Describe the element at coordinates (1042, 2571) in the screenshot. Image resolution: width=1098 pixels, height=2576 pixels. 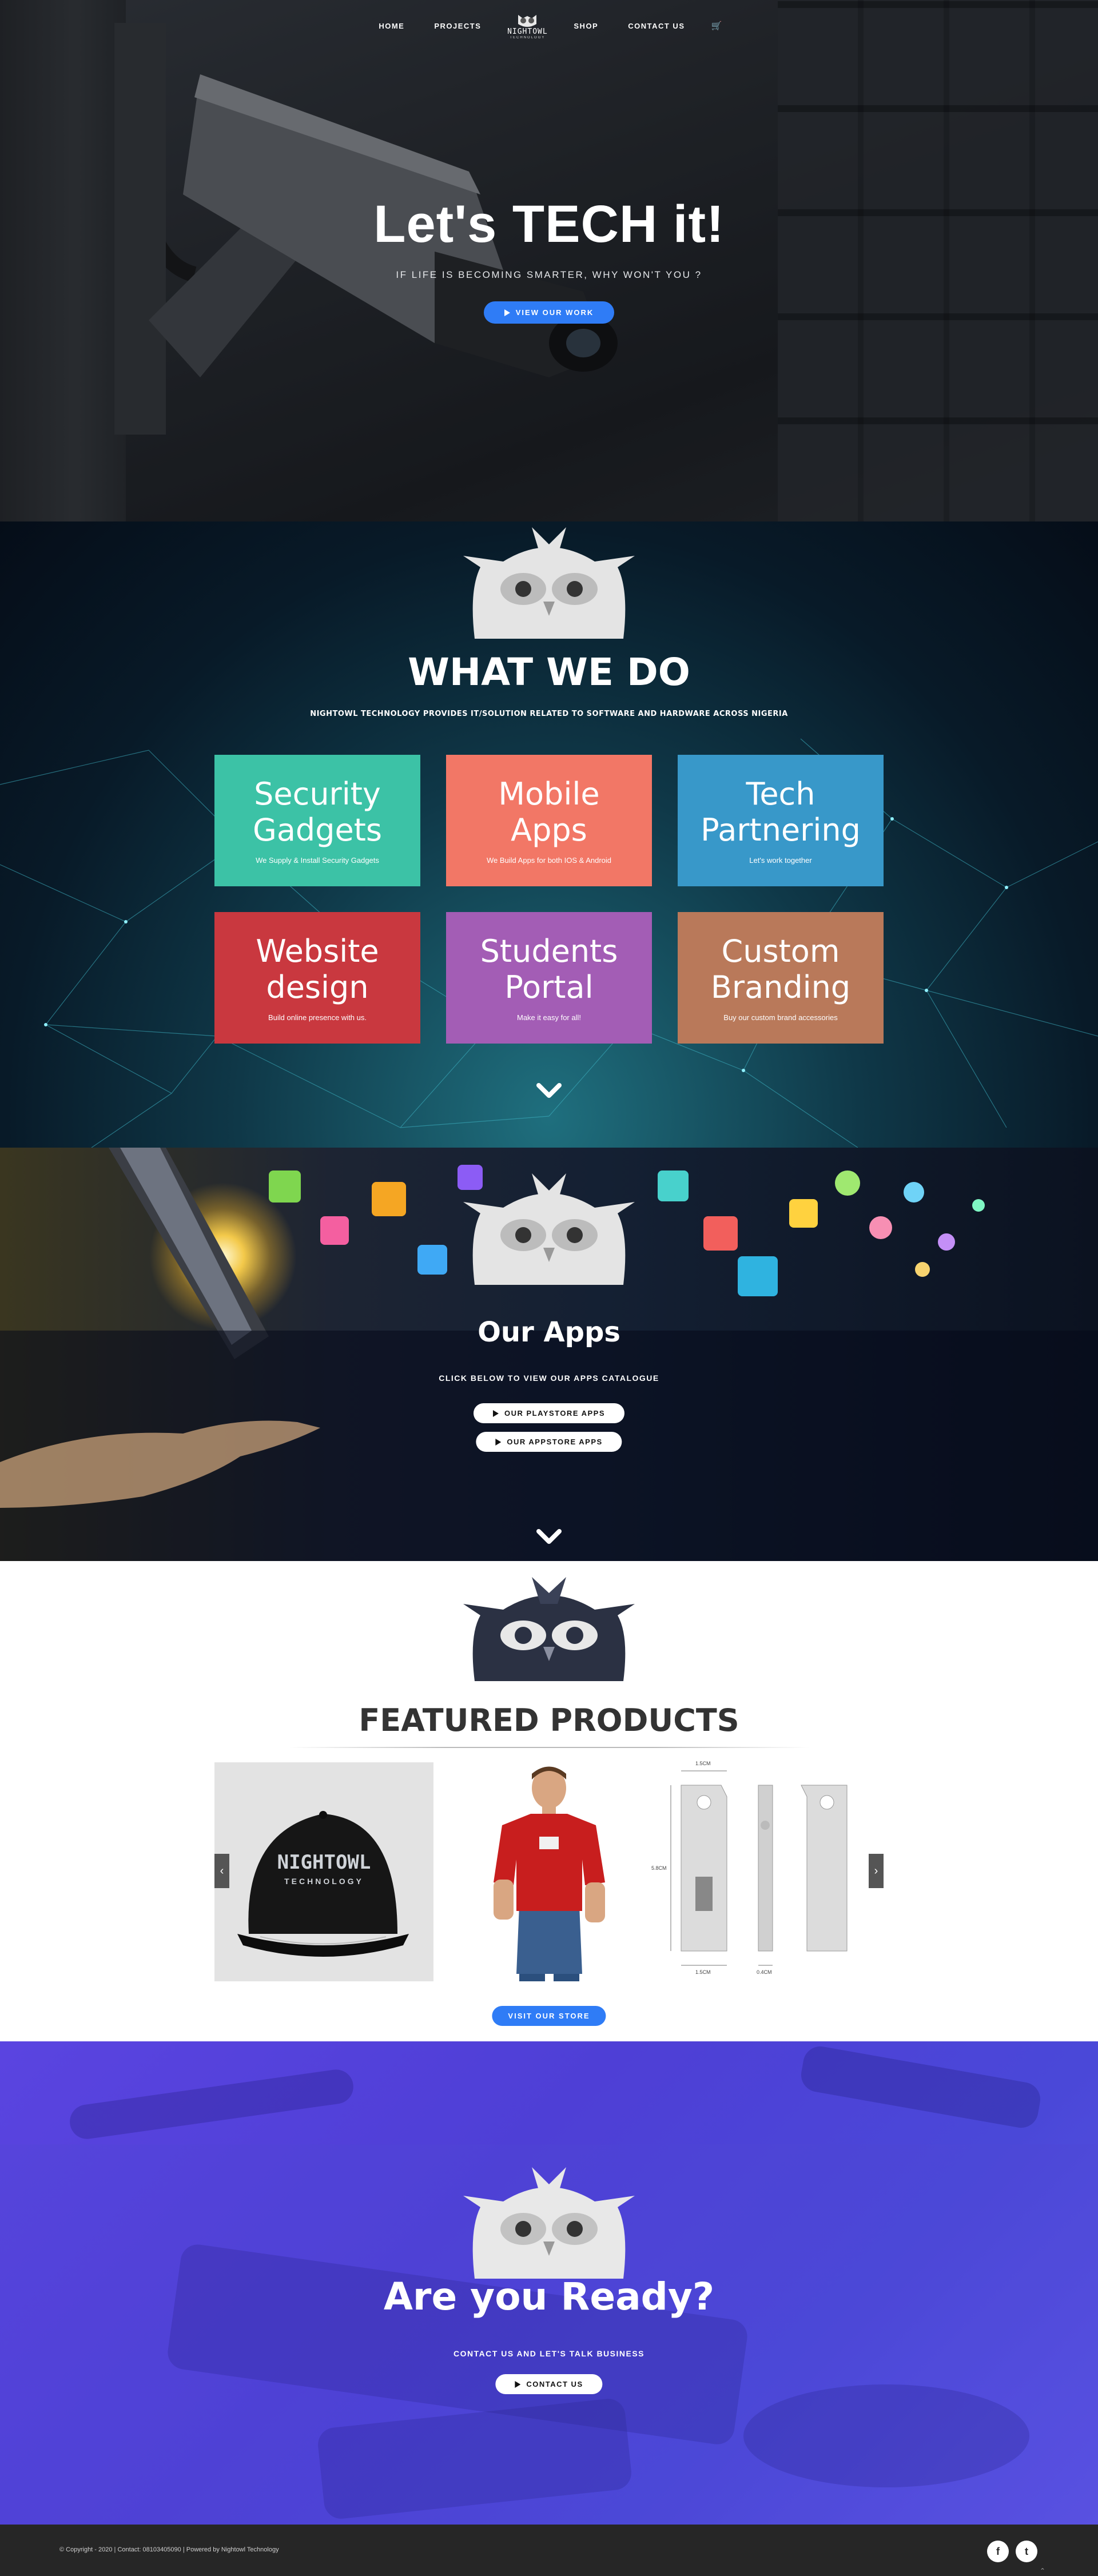
I see `scroll-to-top-icon: ⌃` at that location.